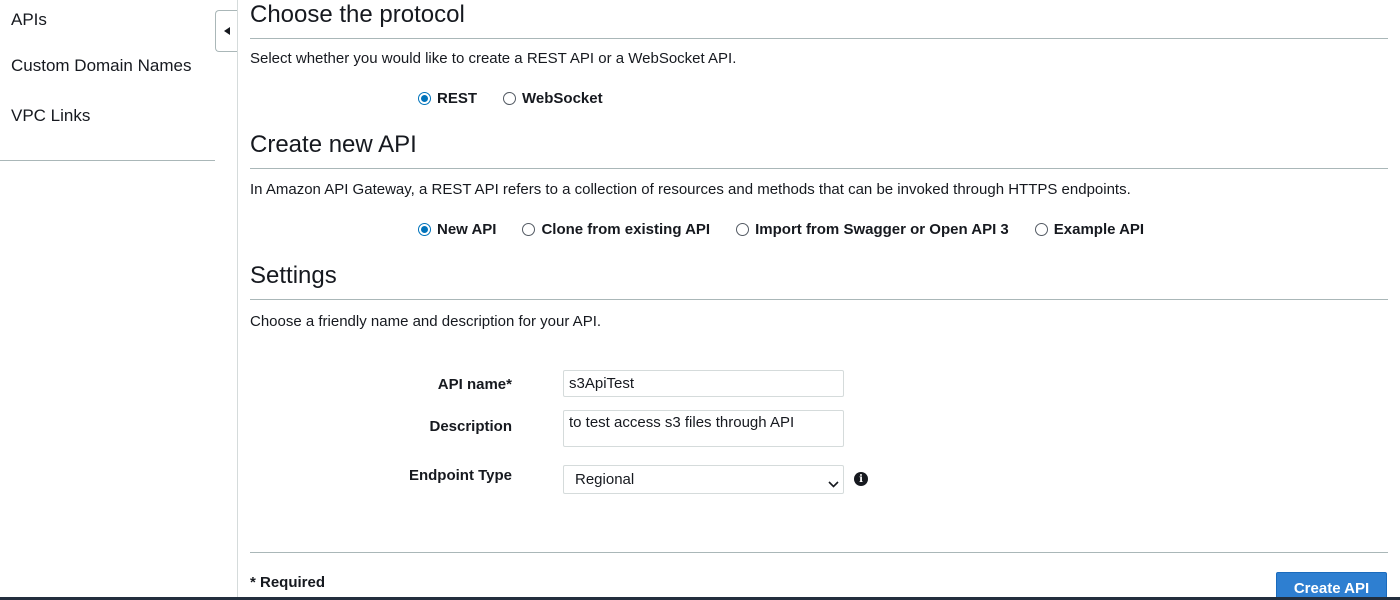  I want to click on radio-websocket: WebSocket, so click(553, 98).